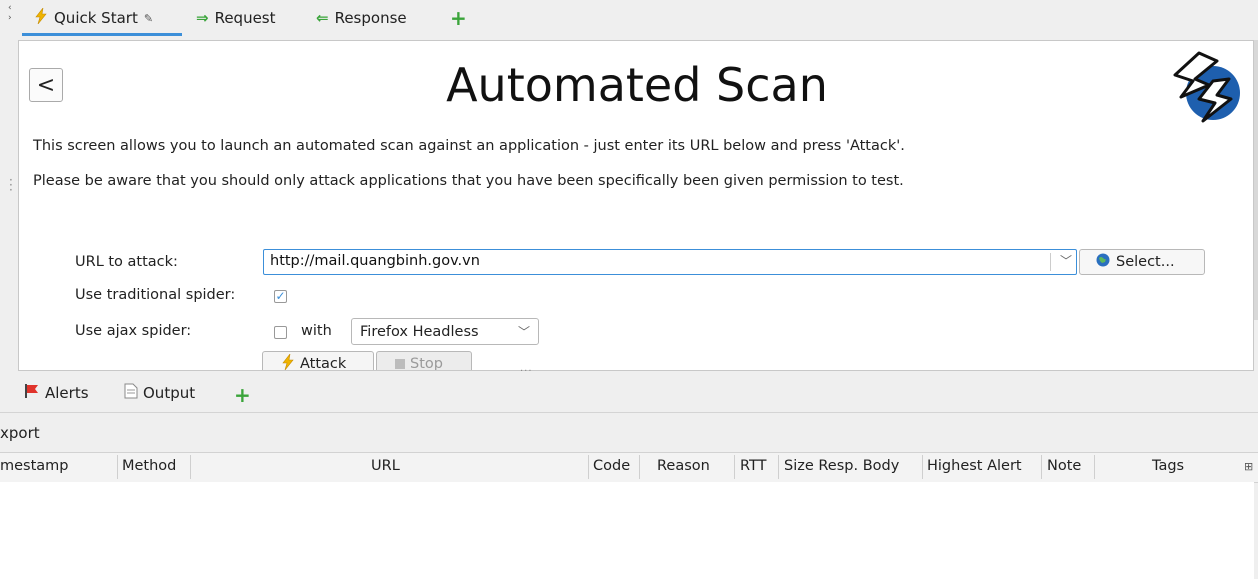 Image resolution: width=1258 pixels, height=579 pixels. What do you see at coordinates (169, 393) in the screenshot?
I see `tab-label: Output` at bounding box center [169, 393].